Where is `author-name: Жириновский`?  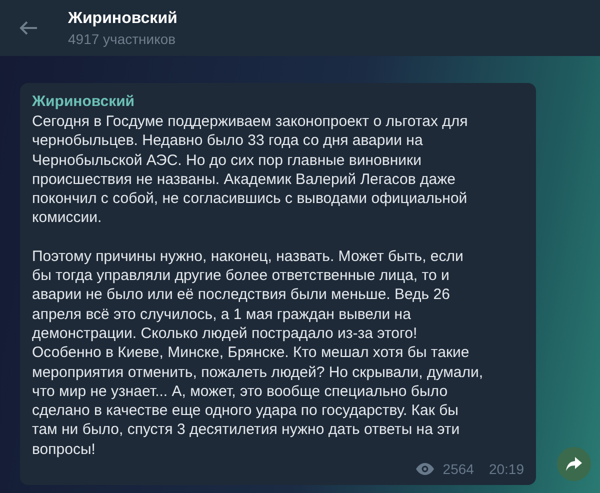
author-name: Жириновский is located at coordinates (83, 101).